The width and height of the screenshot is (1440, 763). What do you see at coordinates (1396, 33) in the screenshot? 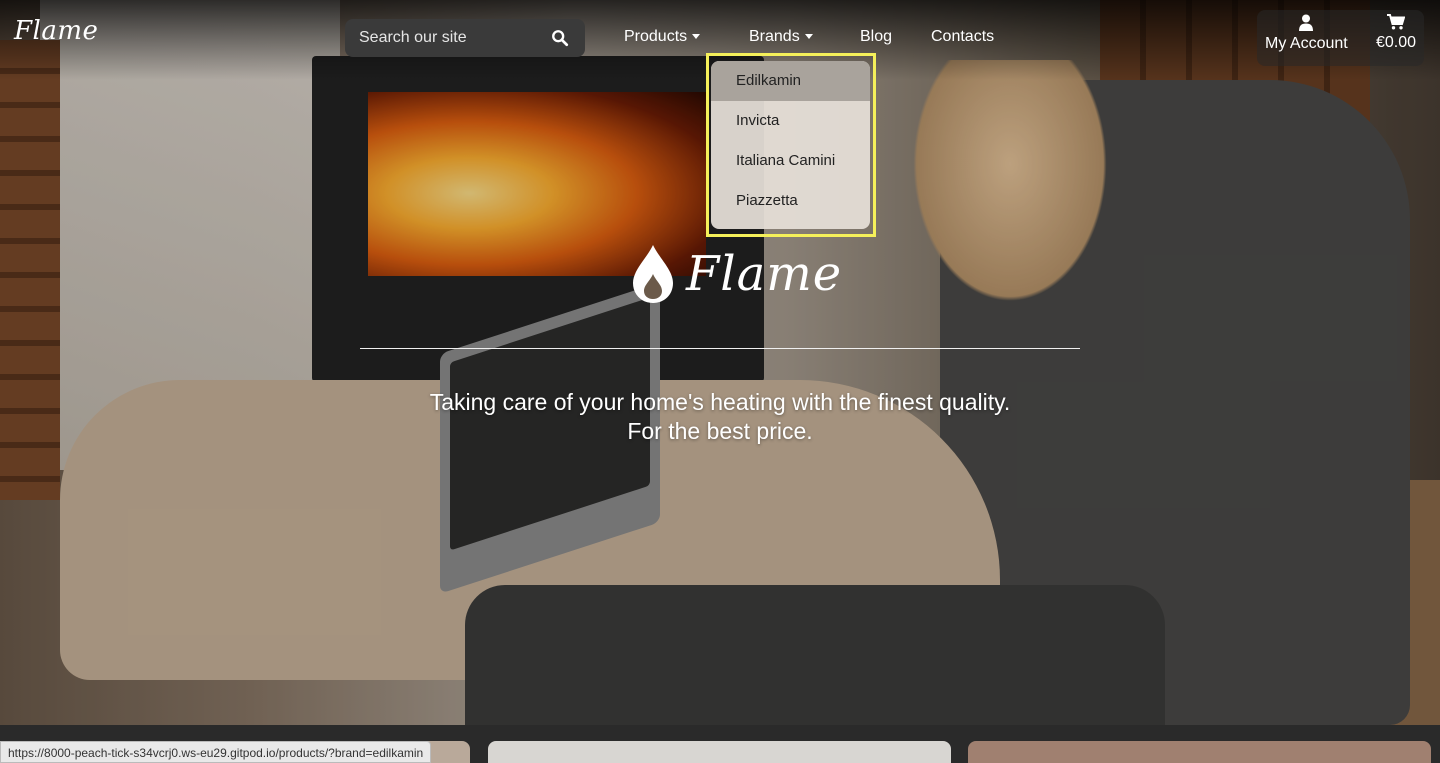
I see `cart-link: €0.00` at bounding box center [1396, 33].